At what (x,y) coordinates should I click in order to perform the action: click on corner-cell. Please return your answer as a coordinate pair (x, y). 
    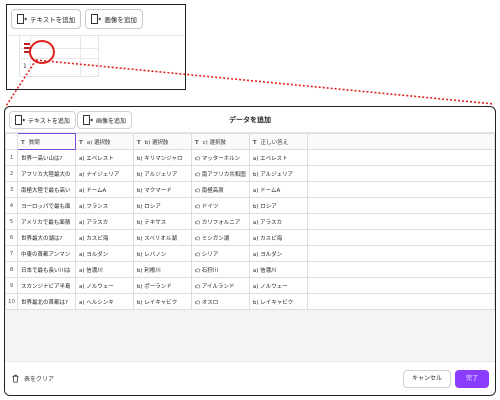
    Looking at the image, I should click on (11, 141).